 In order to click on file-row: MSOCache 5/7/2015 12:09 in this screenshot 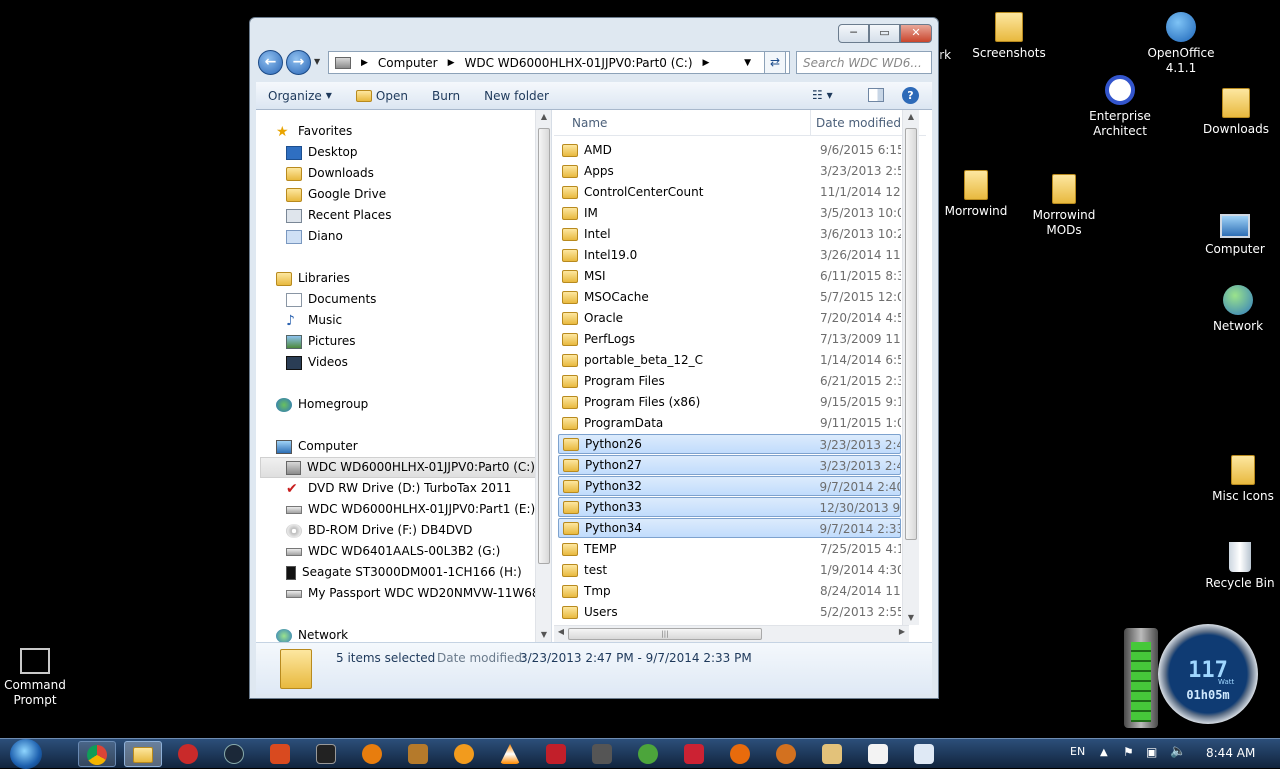, I will do `click(729, 297)`.